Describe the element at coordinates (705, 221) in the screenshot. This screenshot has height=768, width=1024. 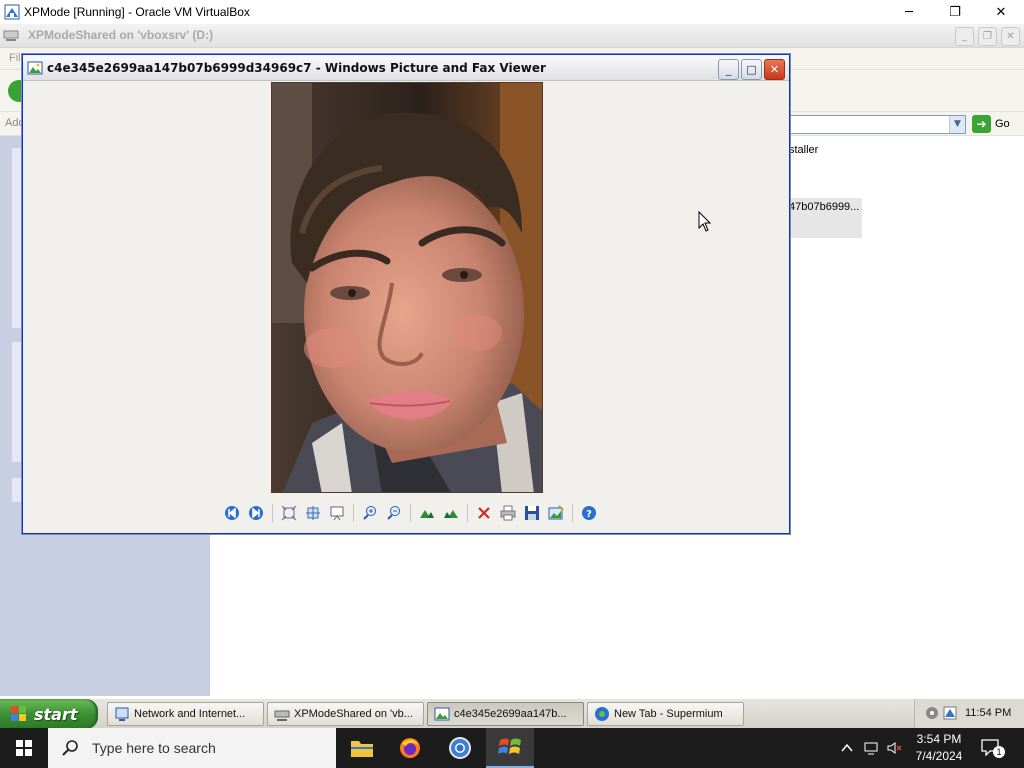
I see `mouse-cursor-icon` at that location.